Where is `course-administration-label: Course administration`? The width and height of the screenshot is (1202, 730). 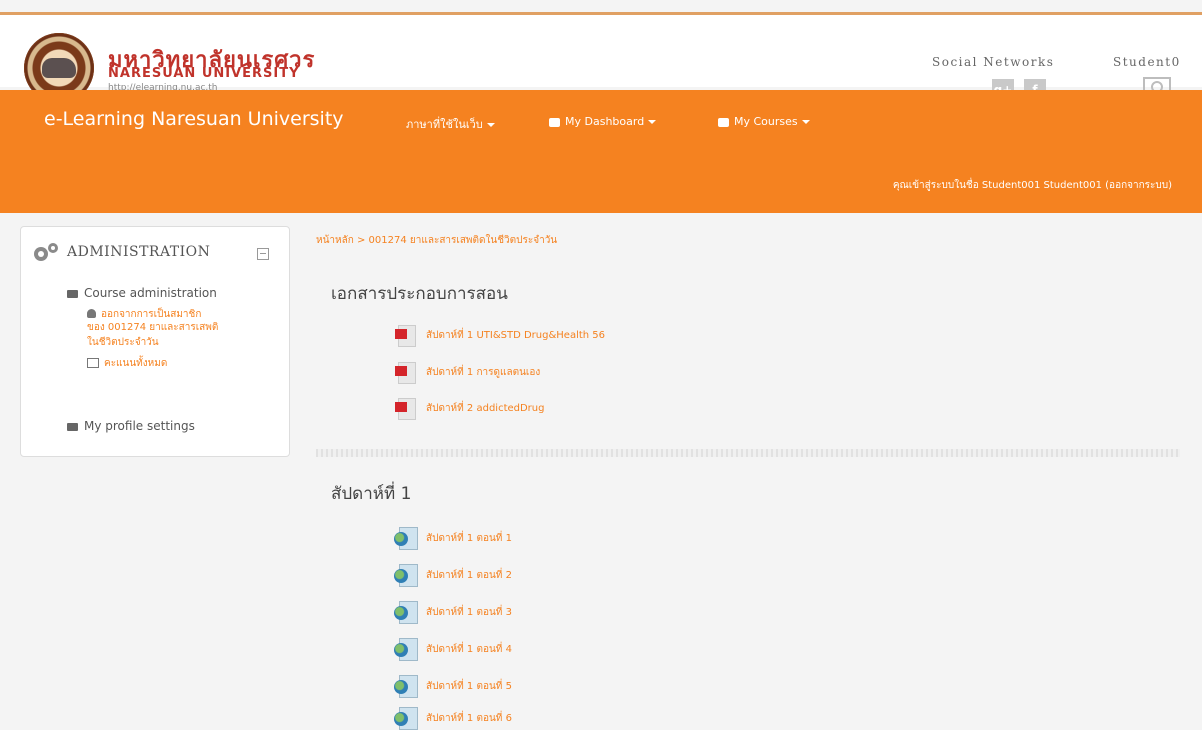 course-administration-label: Course administration is located at coordinates (150, 293).